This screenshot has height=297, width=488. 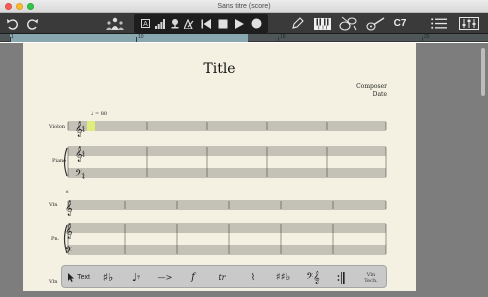 I want to click on undo-icon, so click(x=12, y=24).